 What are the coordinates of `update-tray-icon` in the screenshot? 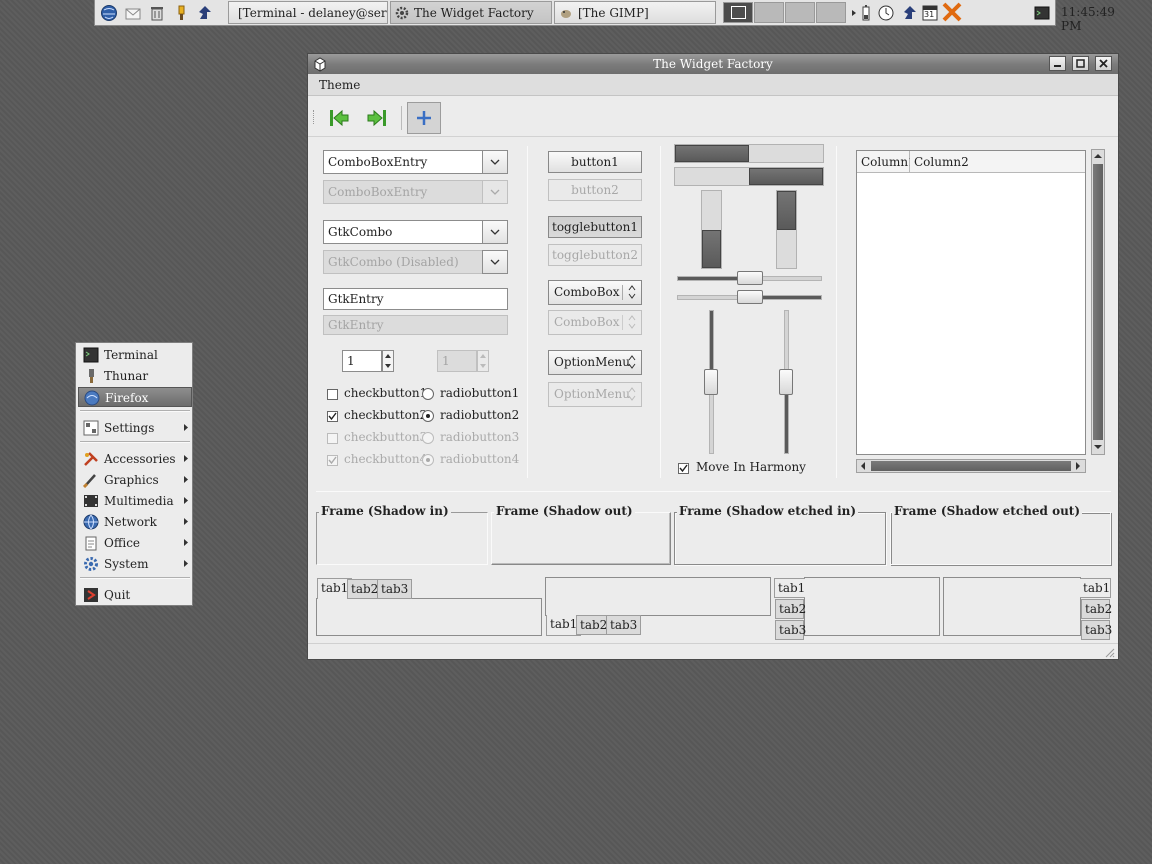 It's located at (910, 13).